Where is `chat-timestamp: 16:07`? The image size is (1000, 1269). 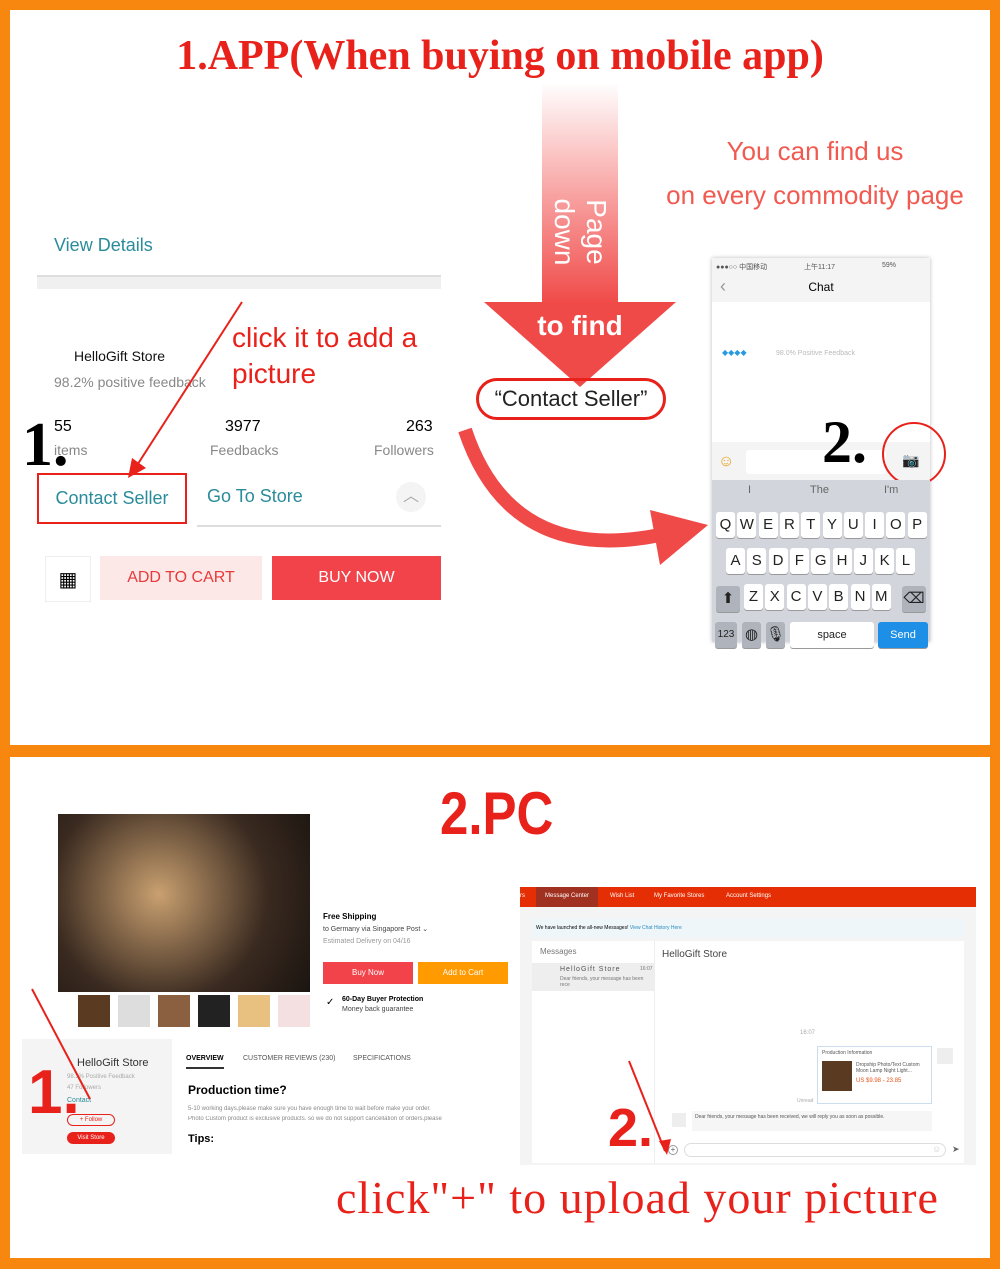 chat-timestamp: 16:07 is located at coordinates (808, 1033).